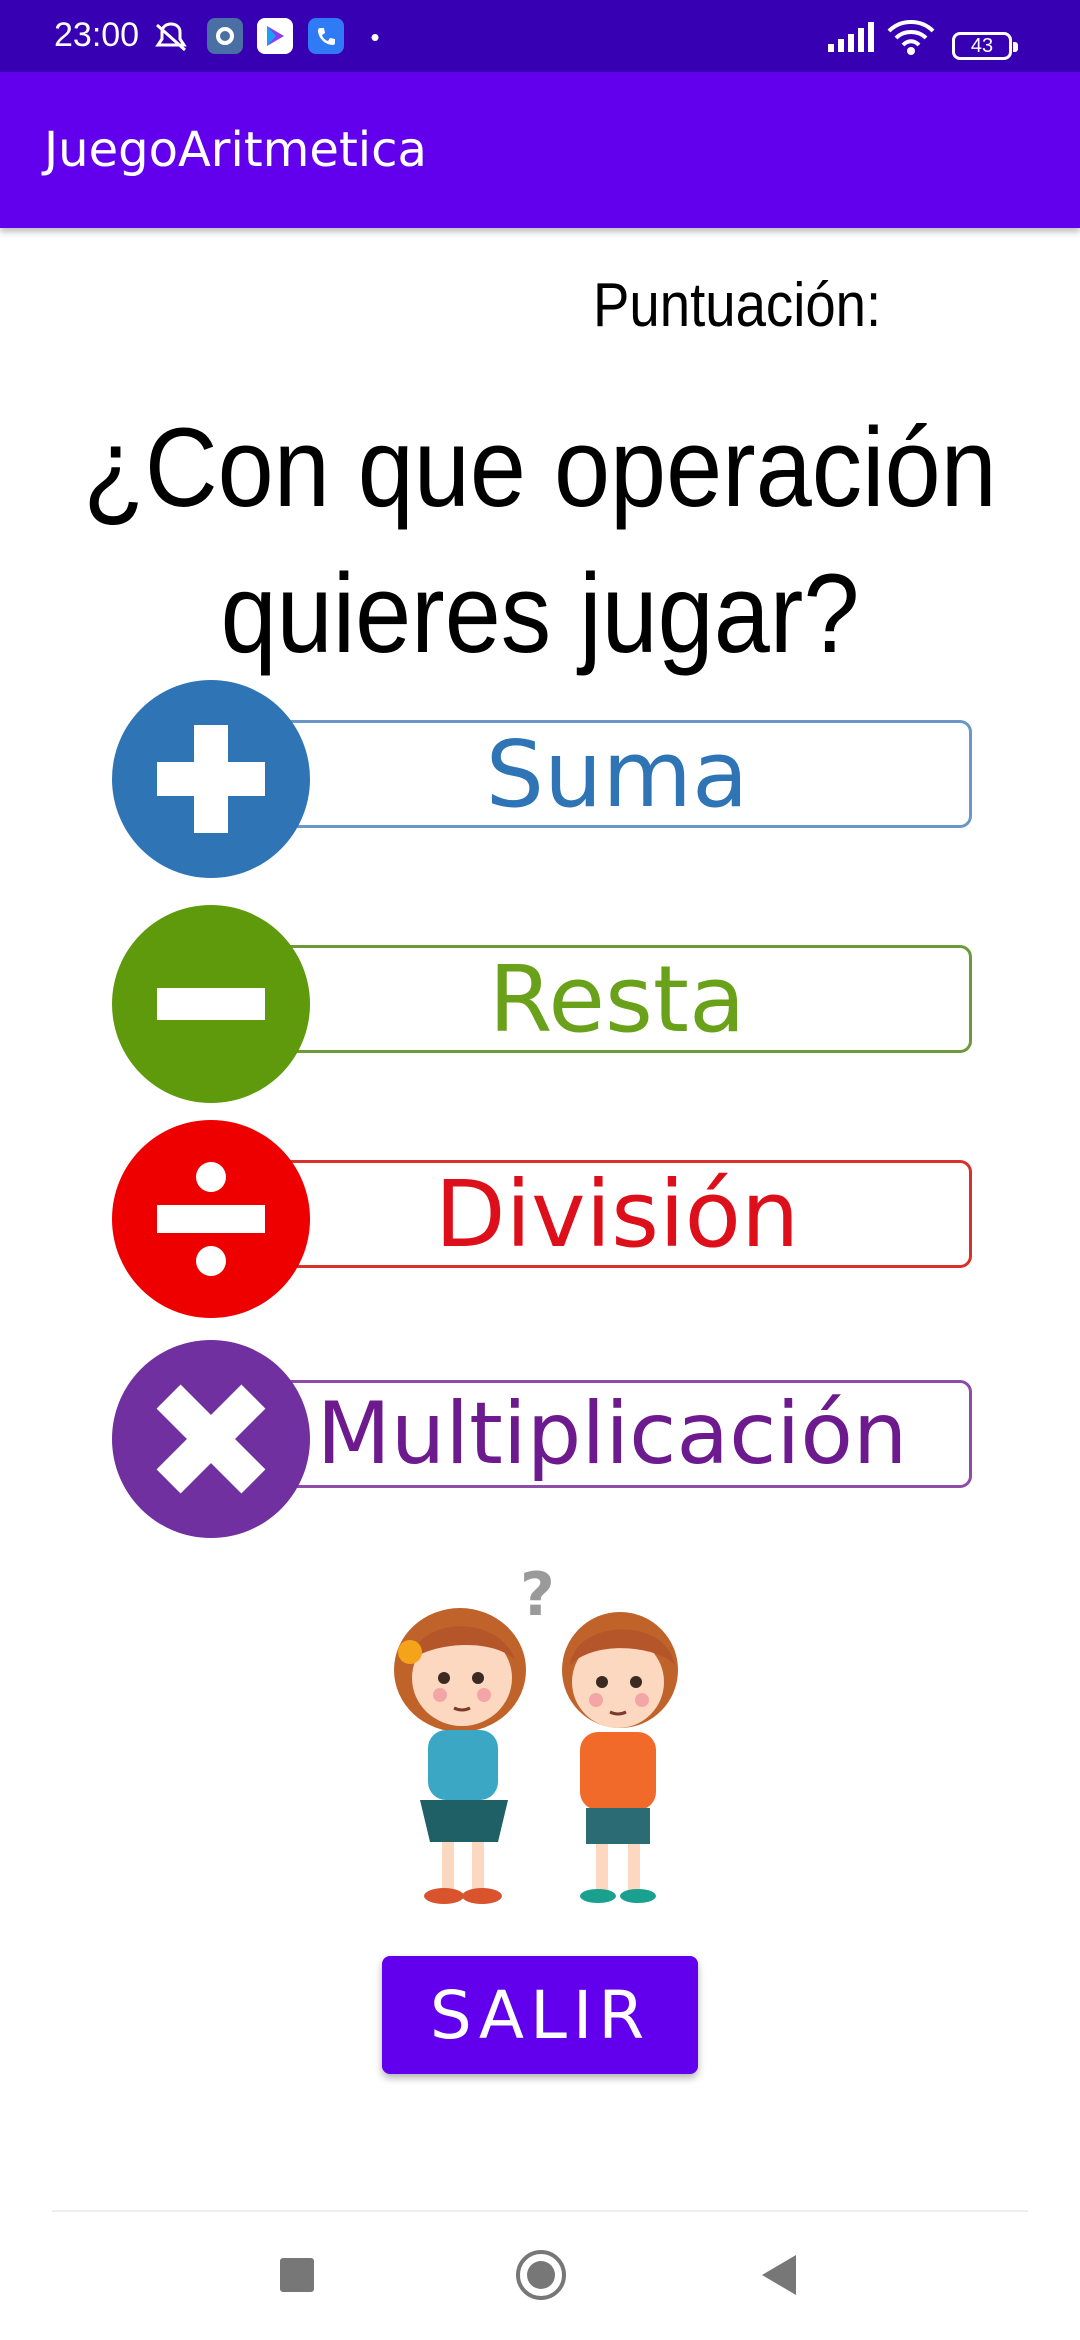 This screenshot has height=2340, width=1080. Describe the element at coordinates (545, 1735) in the screenshot. I see `thinking-kids-illustration: ?` at that location.